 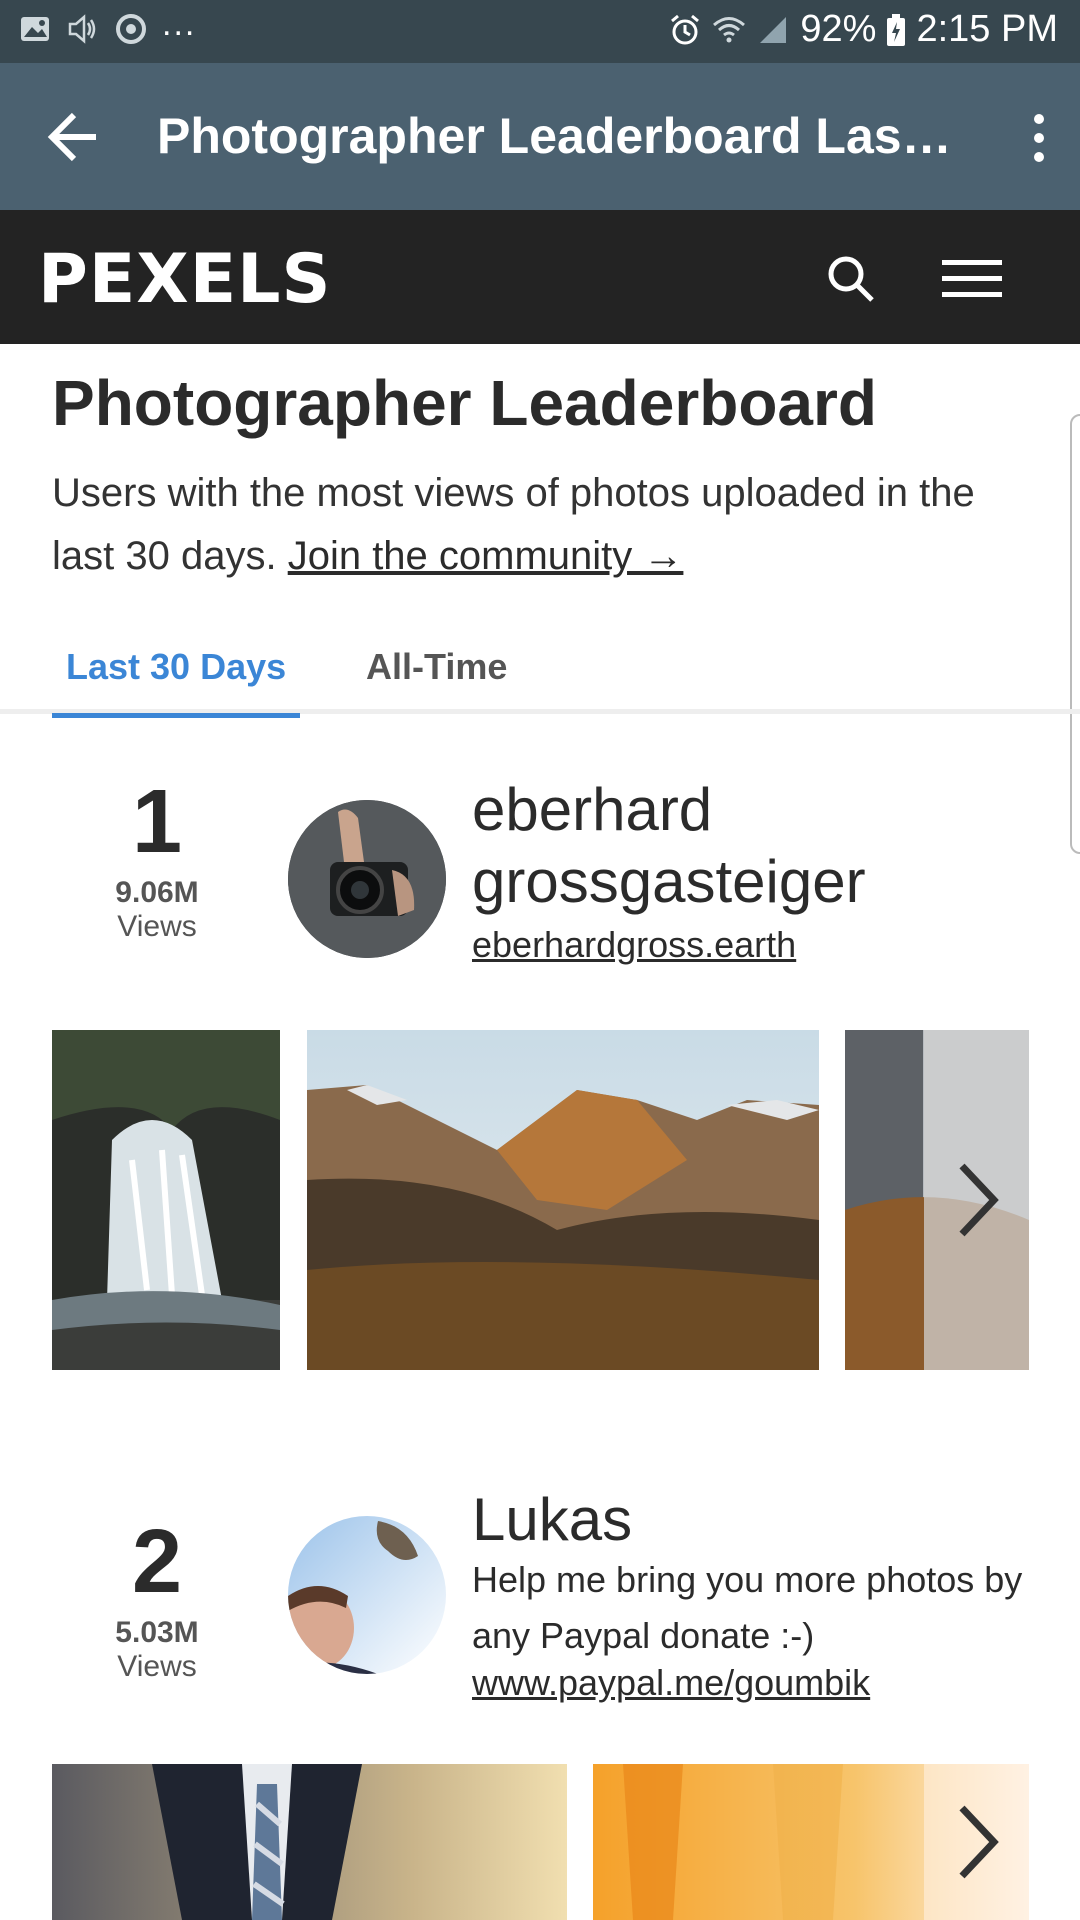 I want to click on photo-mountains, so click(x=563, y=1200).